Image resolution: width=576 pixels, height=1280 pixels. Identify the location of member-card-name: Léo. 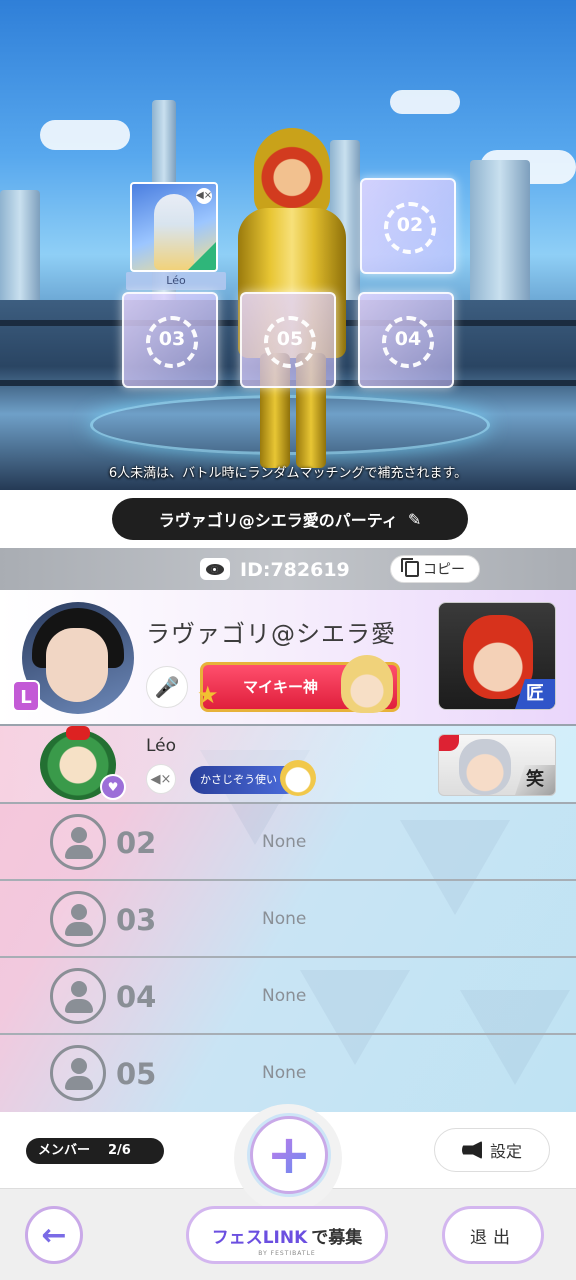
(176, 281).